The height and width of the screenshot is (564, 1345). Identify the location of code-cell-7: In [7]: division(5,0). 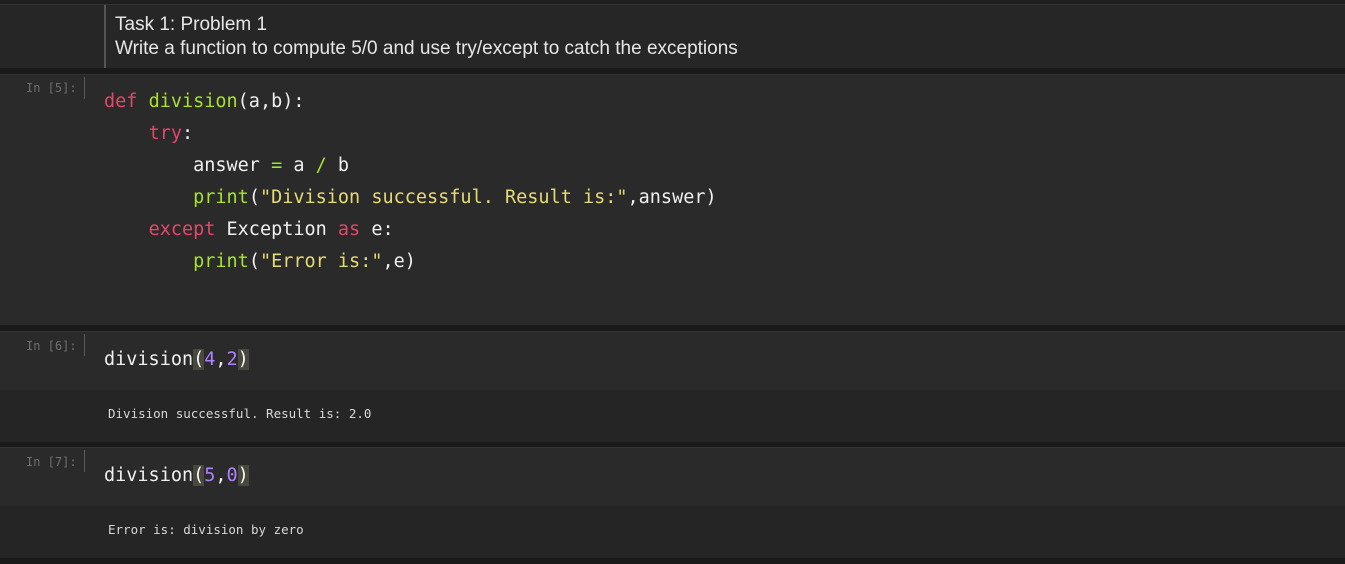
(672, 476).